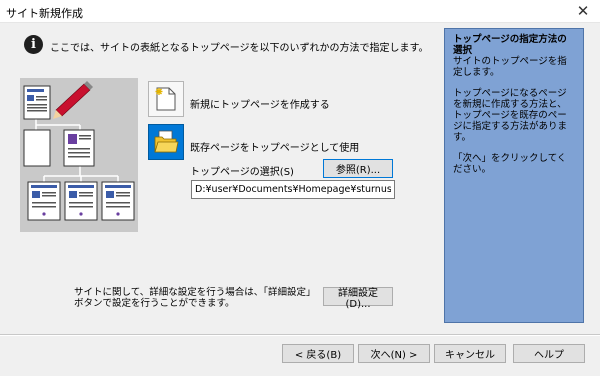  I want to click on footer-separator, so click(300, 335).